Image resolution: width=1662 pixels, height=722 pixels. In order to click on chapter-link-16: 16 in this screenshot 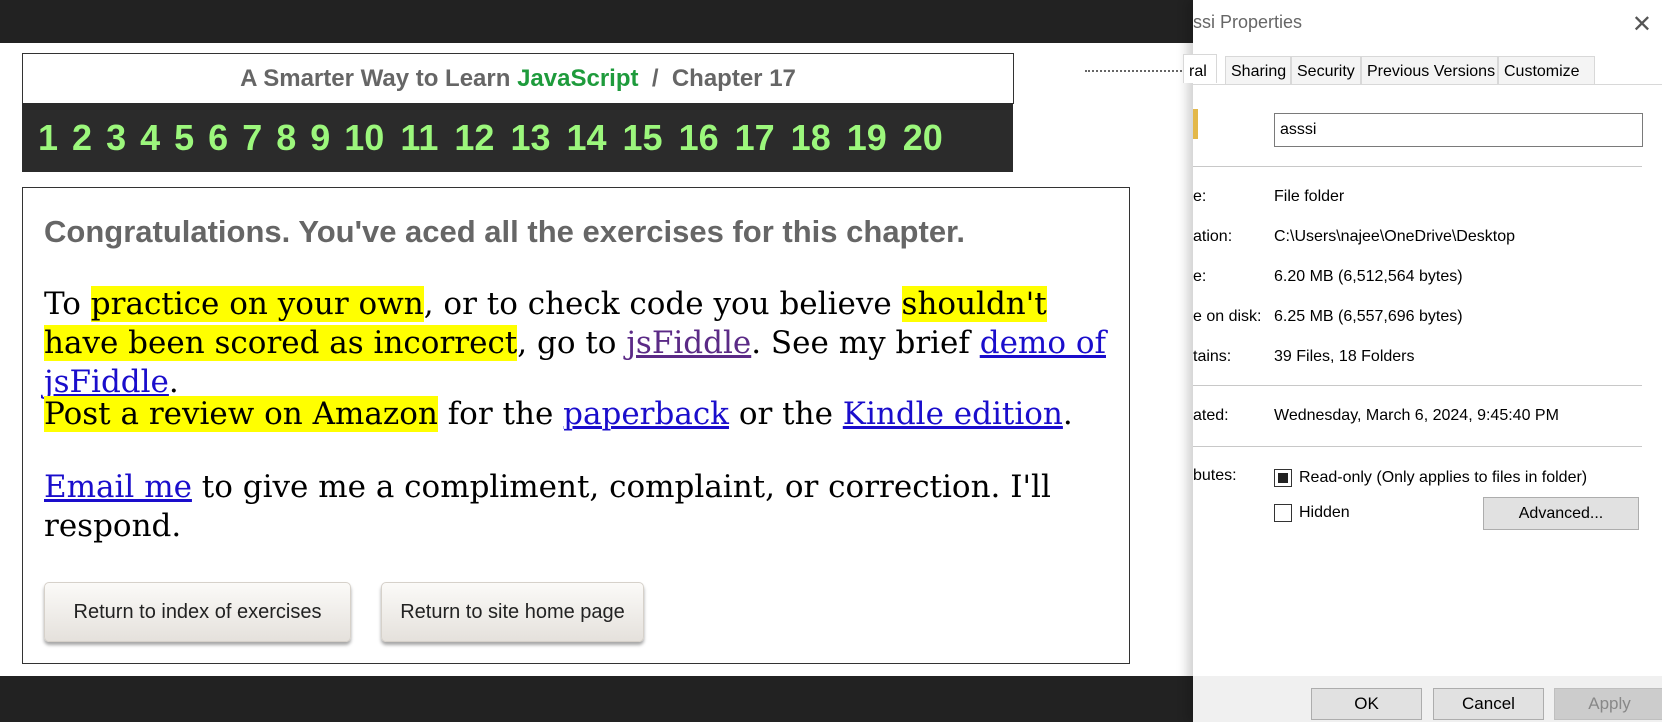, I will do `click(699, 138)`.